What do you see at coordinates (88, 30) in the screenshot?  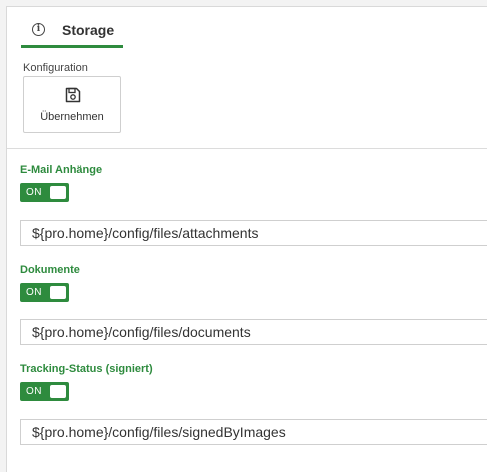 I see `tab-label: Storage` at bounding box center [88, 30].